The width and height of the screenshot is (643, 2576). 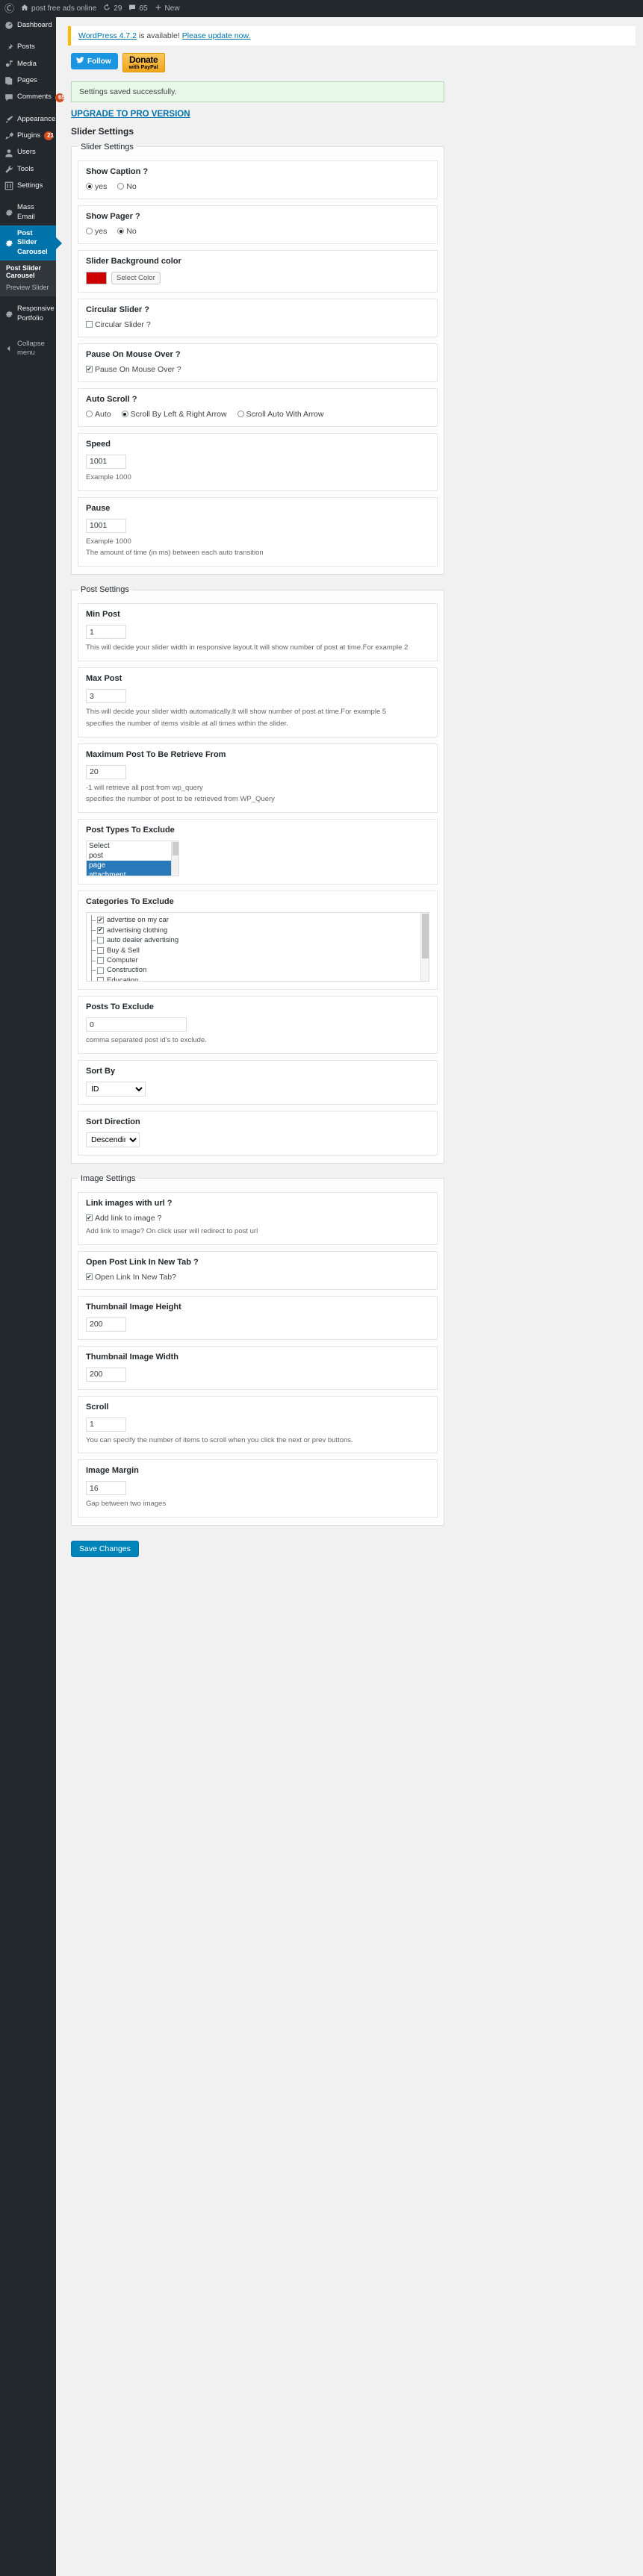 What do you see at coordinates (105, 1549) in the screenshot?
I see `save-changes-button: Save Changes` at bounding box center [105, 1549].